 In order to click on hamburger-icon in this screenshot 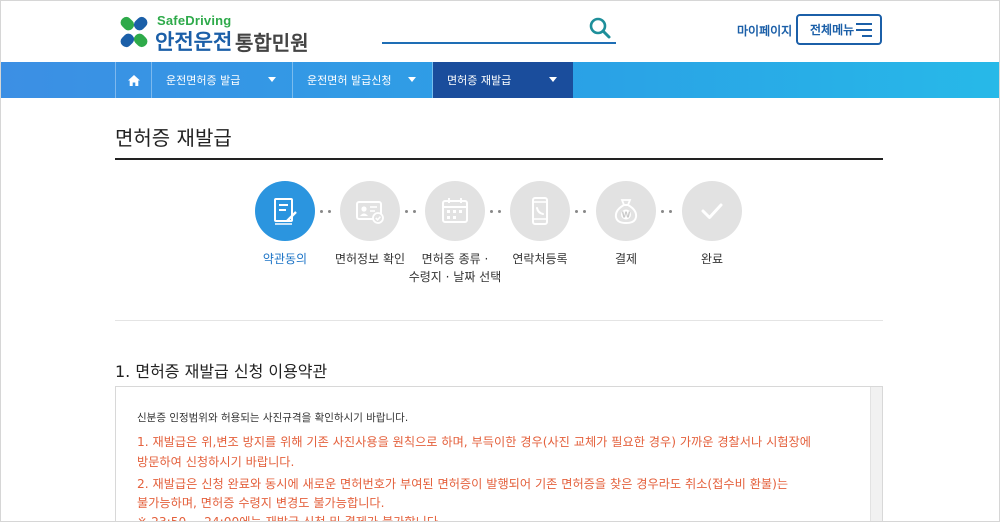, I will do `click(864, 30)`.